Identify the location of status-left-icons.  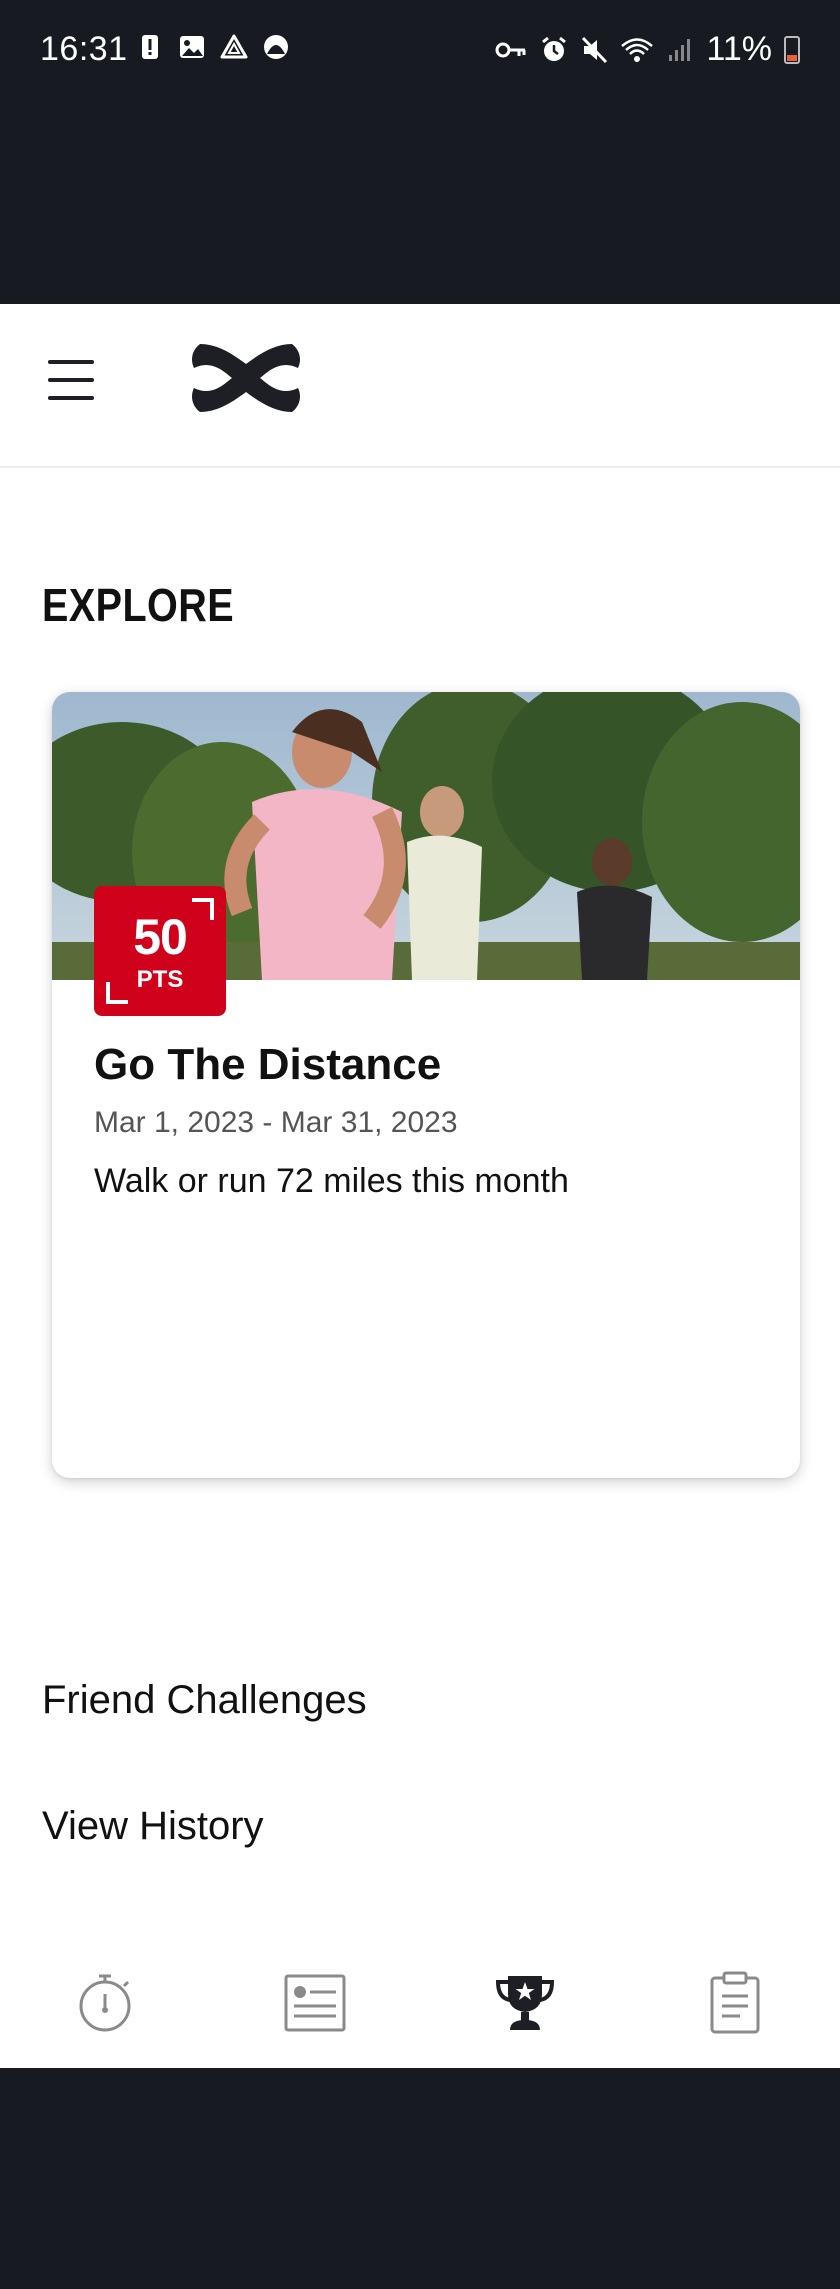
(213, 47).